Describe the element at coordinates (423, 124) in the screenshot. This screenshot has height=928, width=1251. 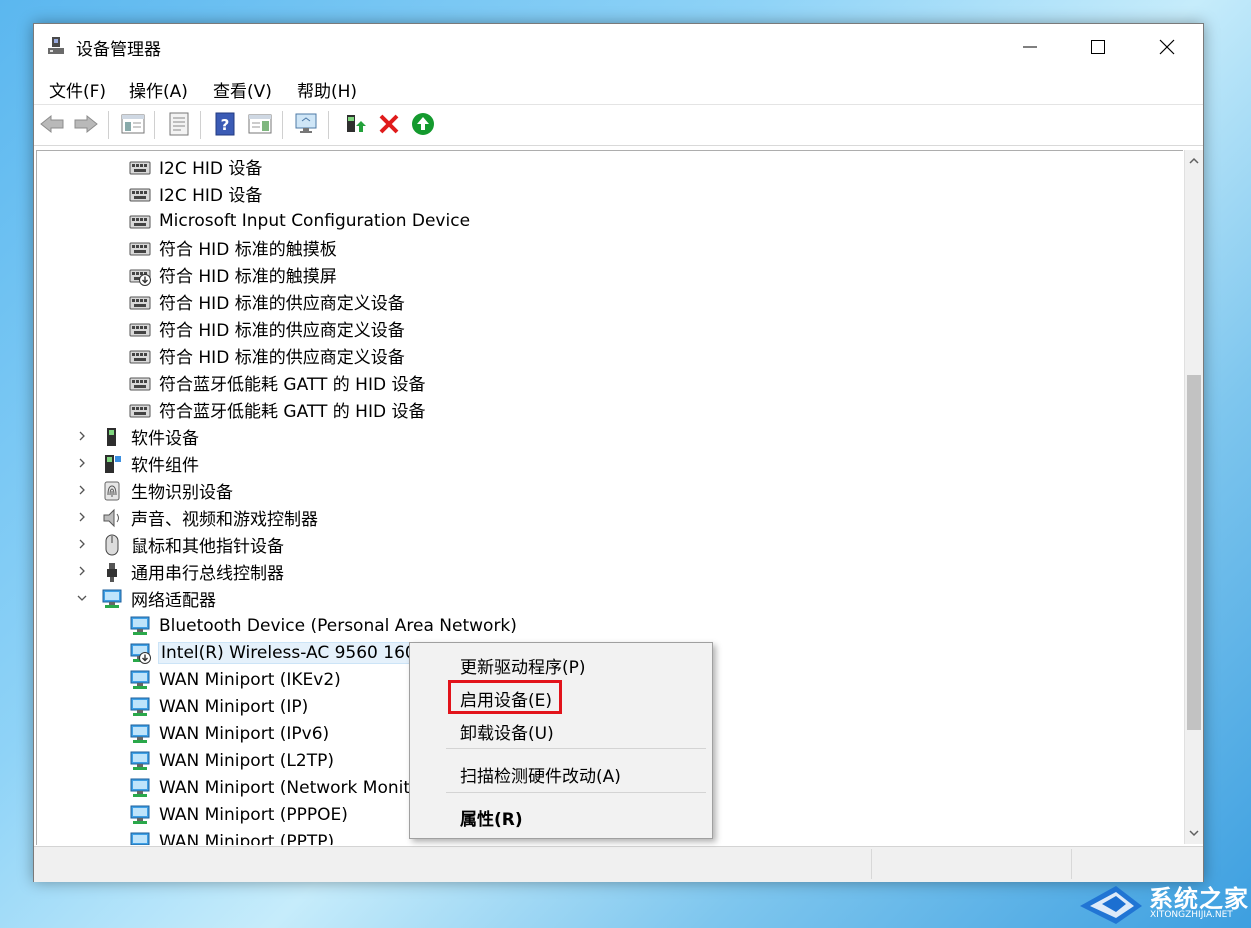
I see `enable-device-button` at that location.